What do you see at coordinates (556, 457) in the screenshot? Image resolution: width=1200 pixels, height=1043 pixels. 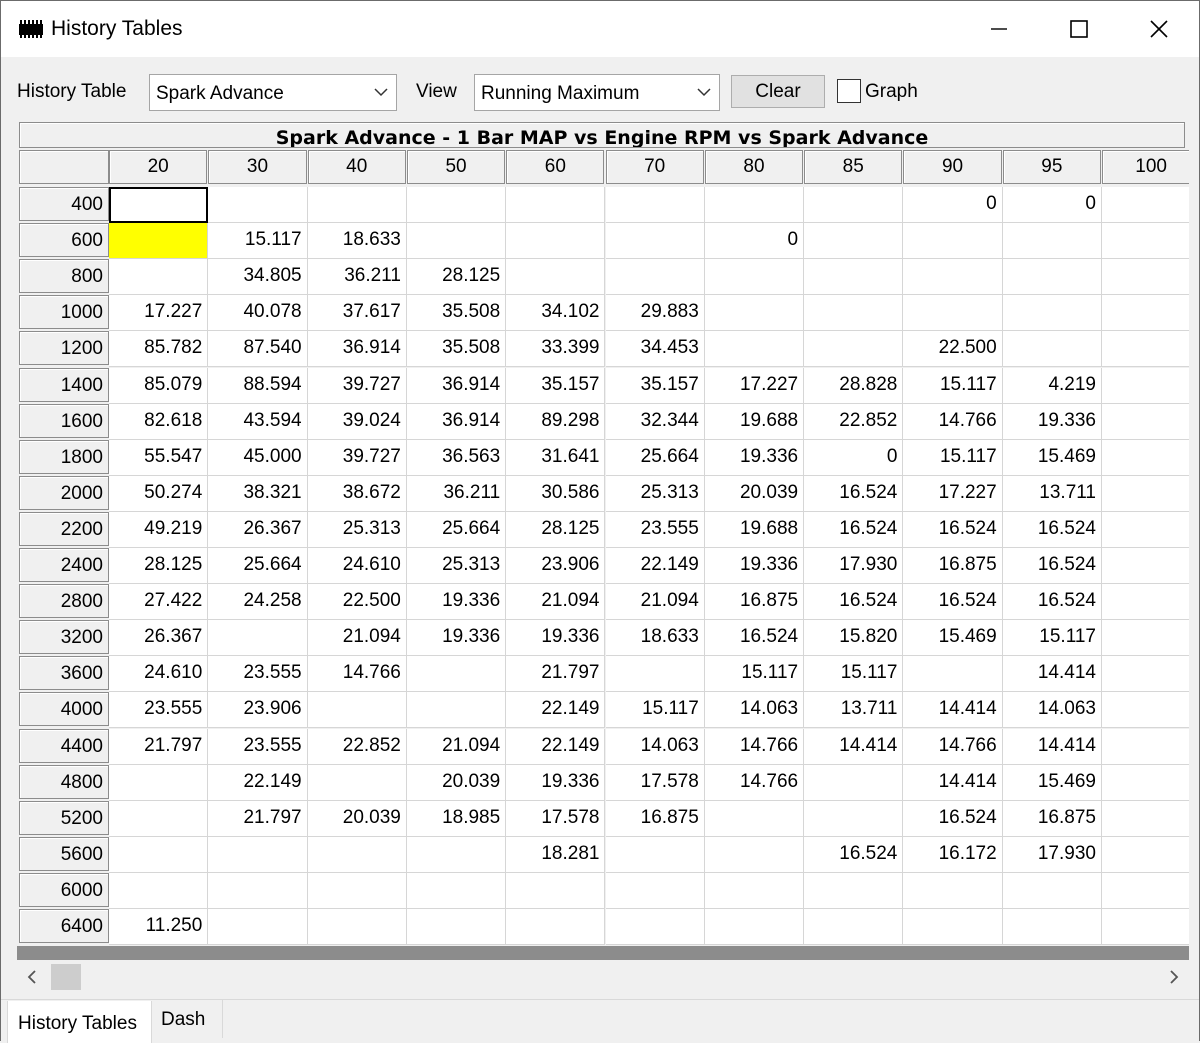 I see `table-cell: 31.641` at bounding box center [556, 457].